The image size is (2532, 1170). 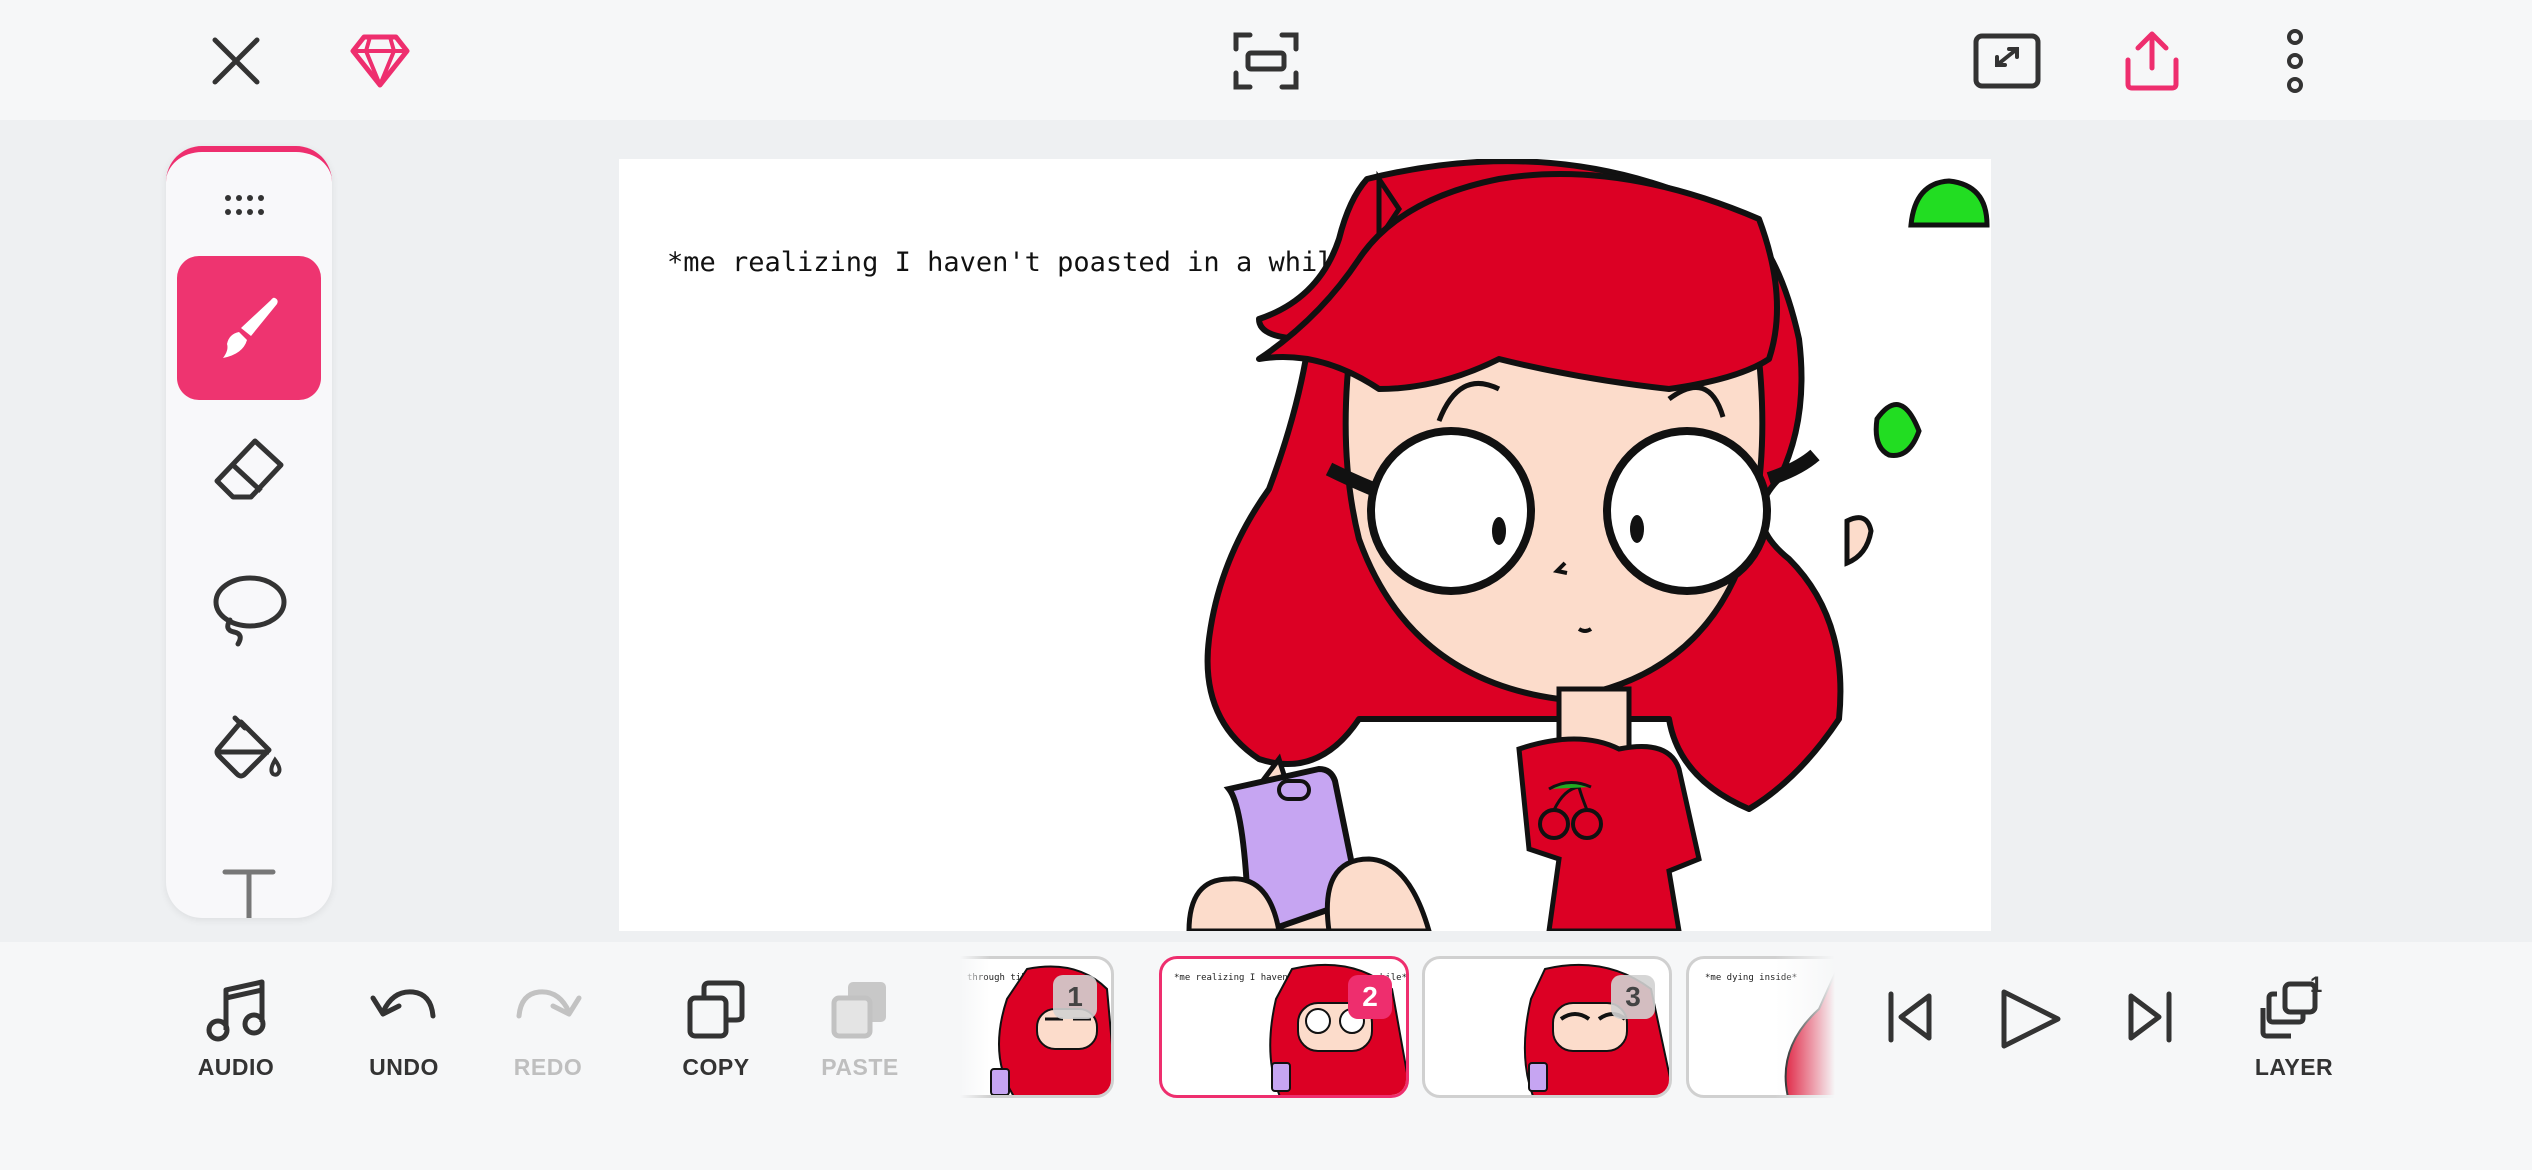 What do you see at coordinates (858, 1010) in the screenshot?
I see `paste-icon` at bounding box center [858, 1010].